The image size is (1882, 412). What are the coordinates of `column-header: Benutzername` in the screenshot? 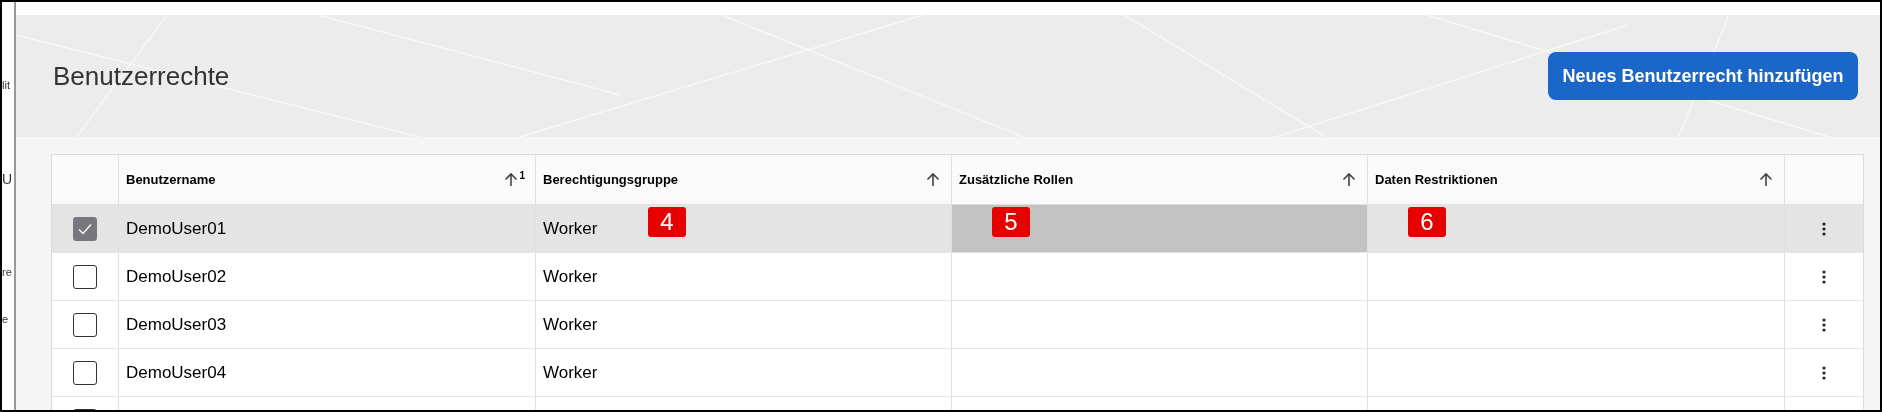 It's located at (171, 179).